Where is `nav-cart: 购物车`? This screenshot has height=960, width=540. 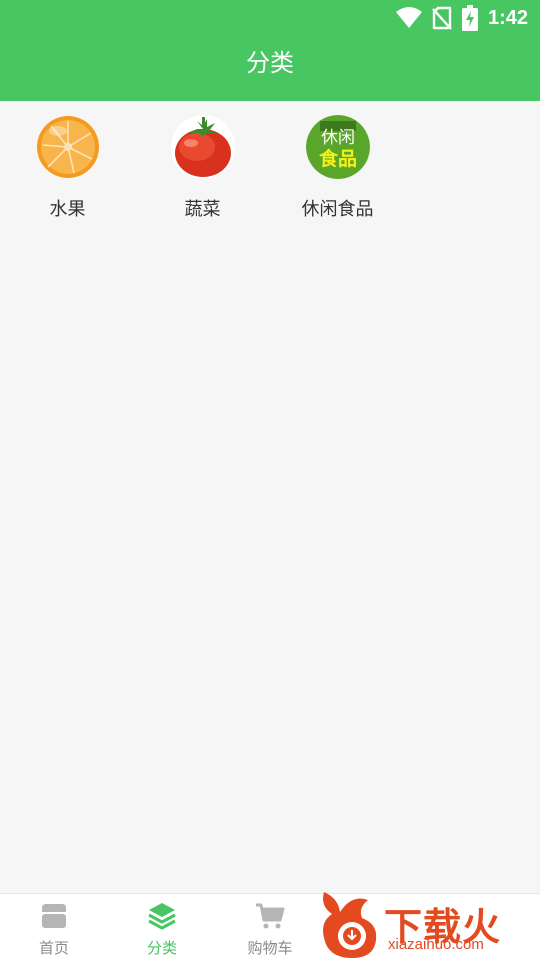 nav-cart: 购物车 is located at coordinates (270, 927).